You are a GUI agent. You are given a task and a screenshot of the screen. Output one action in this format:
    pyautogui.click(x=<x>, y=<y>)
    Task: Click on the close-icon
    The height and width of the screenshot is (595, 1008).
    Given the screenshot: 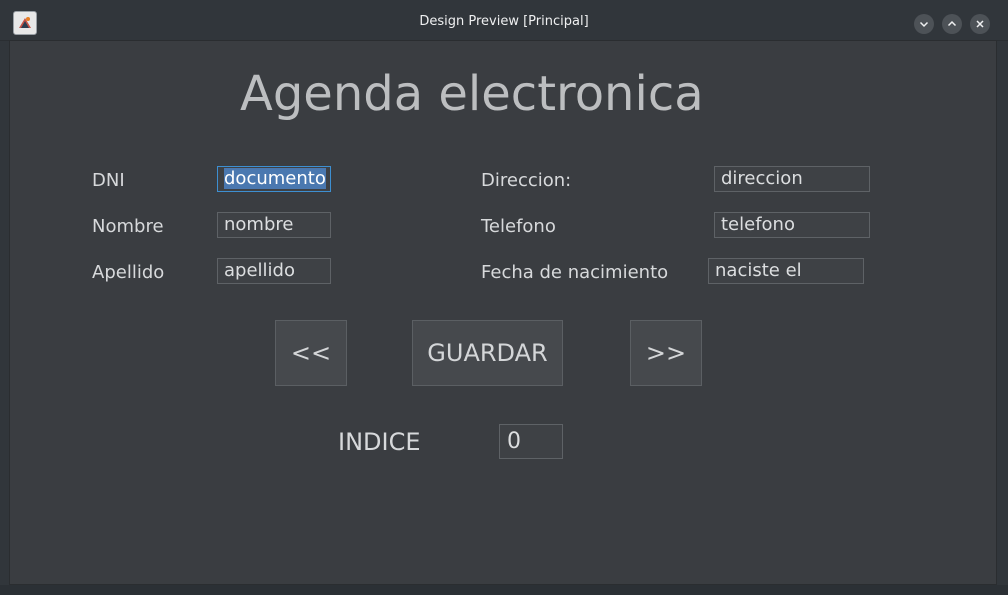 What is the action you would take?
    pyautogui.click(x=980, y=24)
    